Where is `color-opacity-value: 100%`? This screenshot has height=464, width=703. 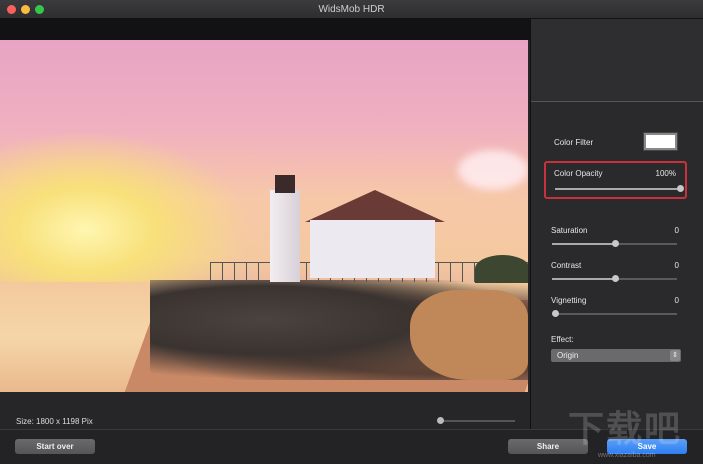
color-opacity-value: 100% is located at coordinates (665, 173).